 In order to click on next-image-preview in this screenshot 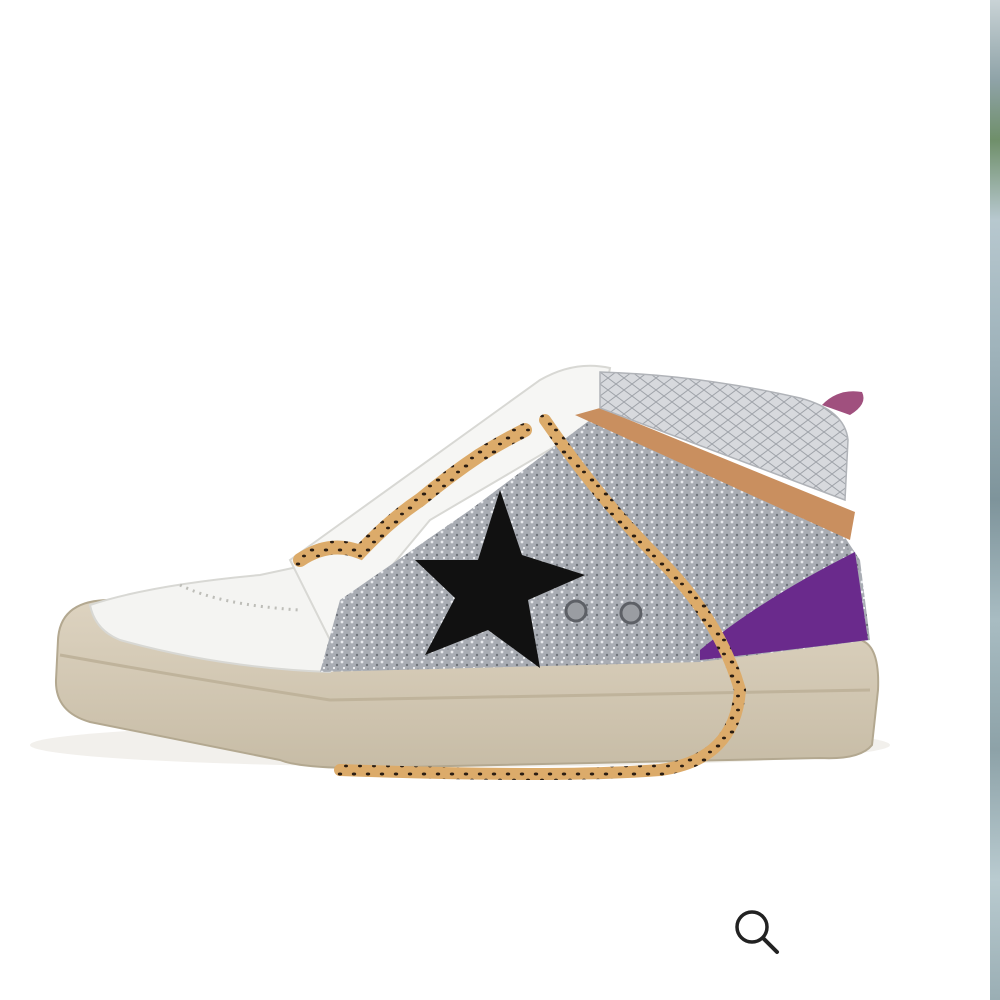, I will do `click(995, 500)`.